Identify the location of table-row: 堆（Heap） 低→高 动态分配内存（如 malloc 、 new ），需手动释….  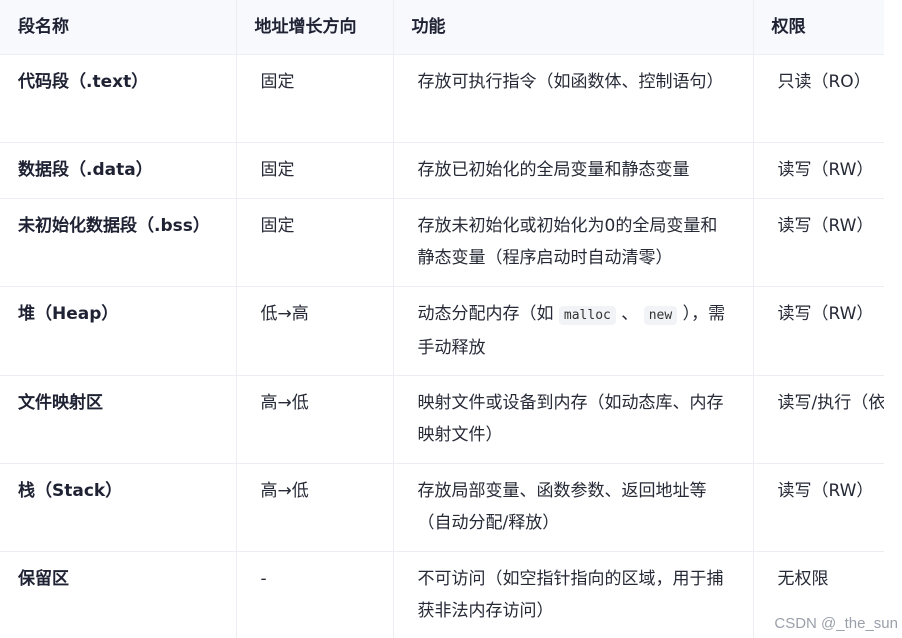
(442, 331).